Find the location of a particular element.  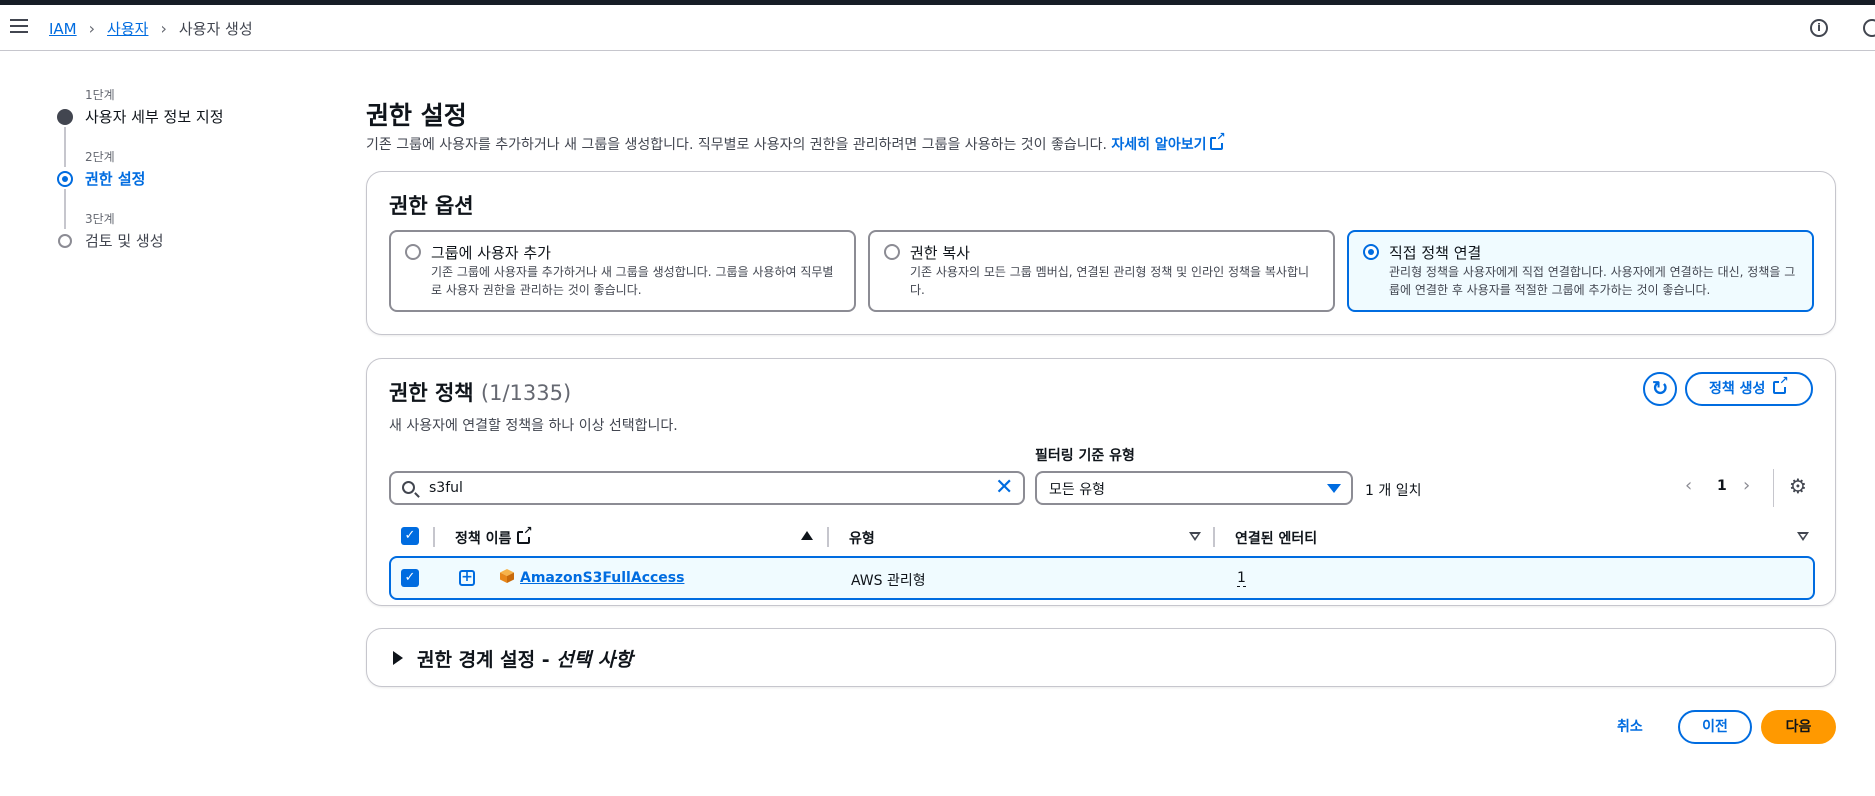

search-icon is located at coordinates (408, 487).